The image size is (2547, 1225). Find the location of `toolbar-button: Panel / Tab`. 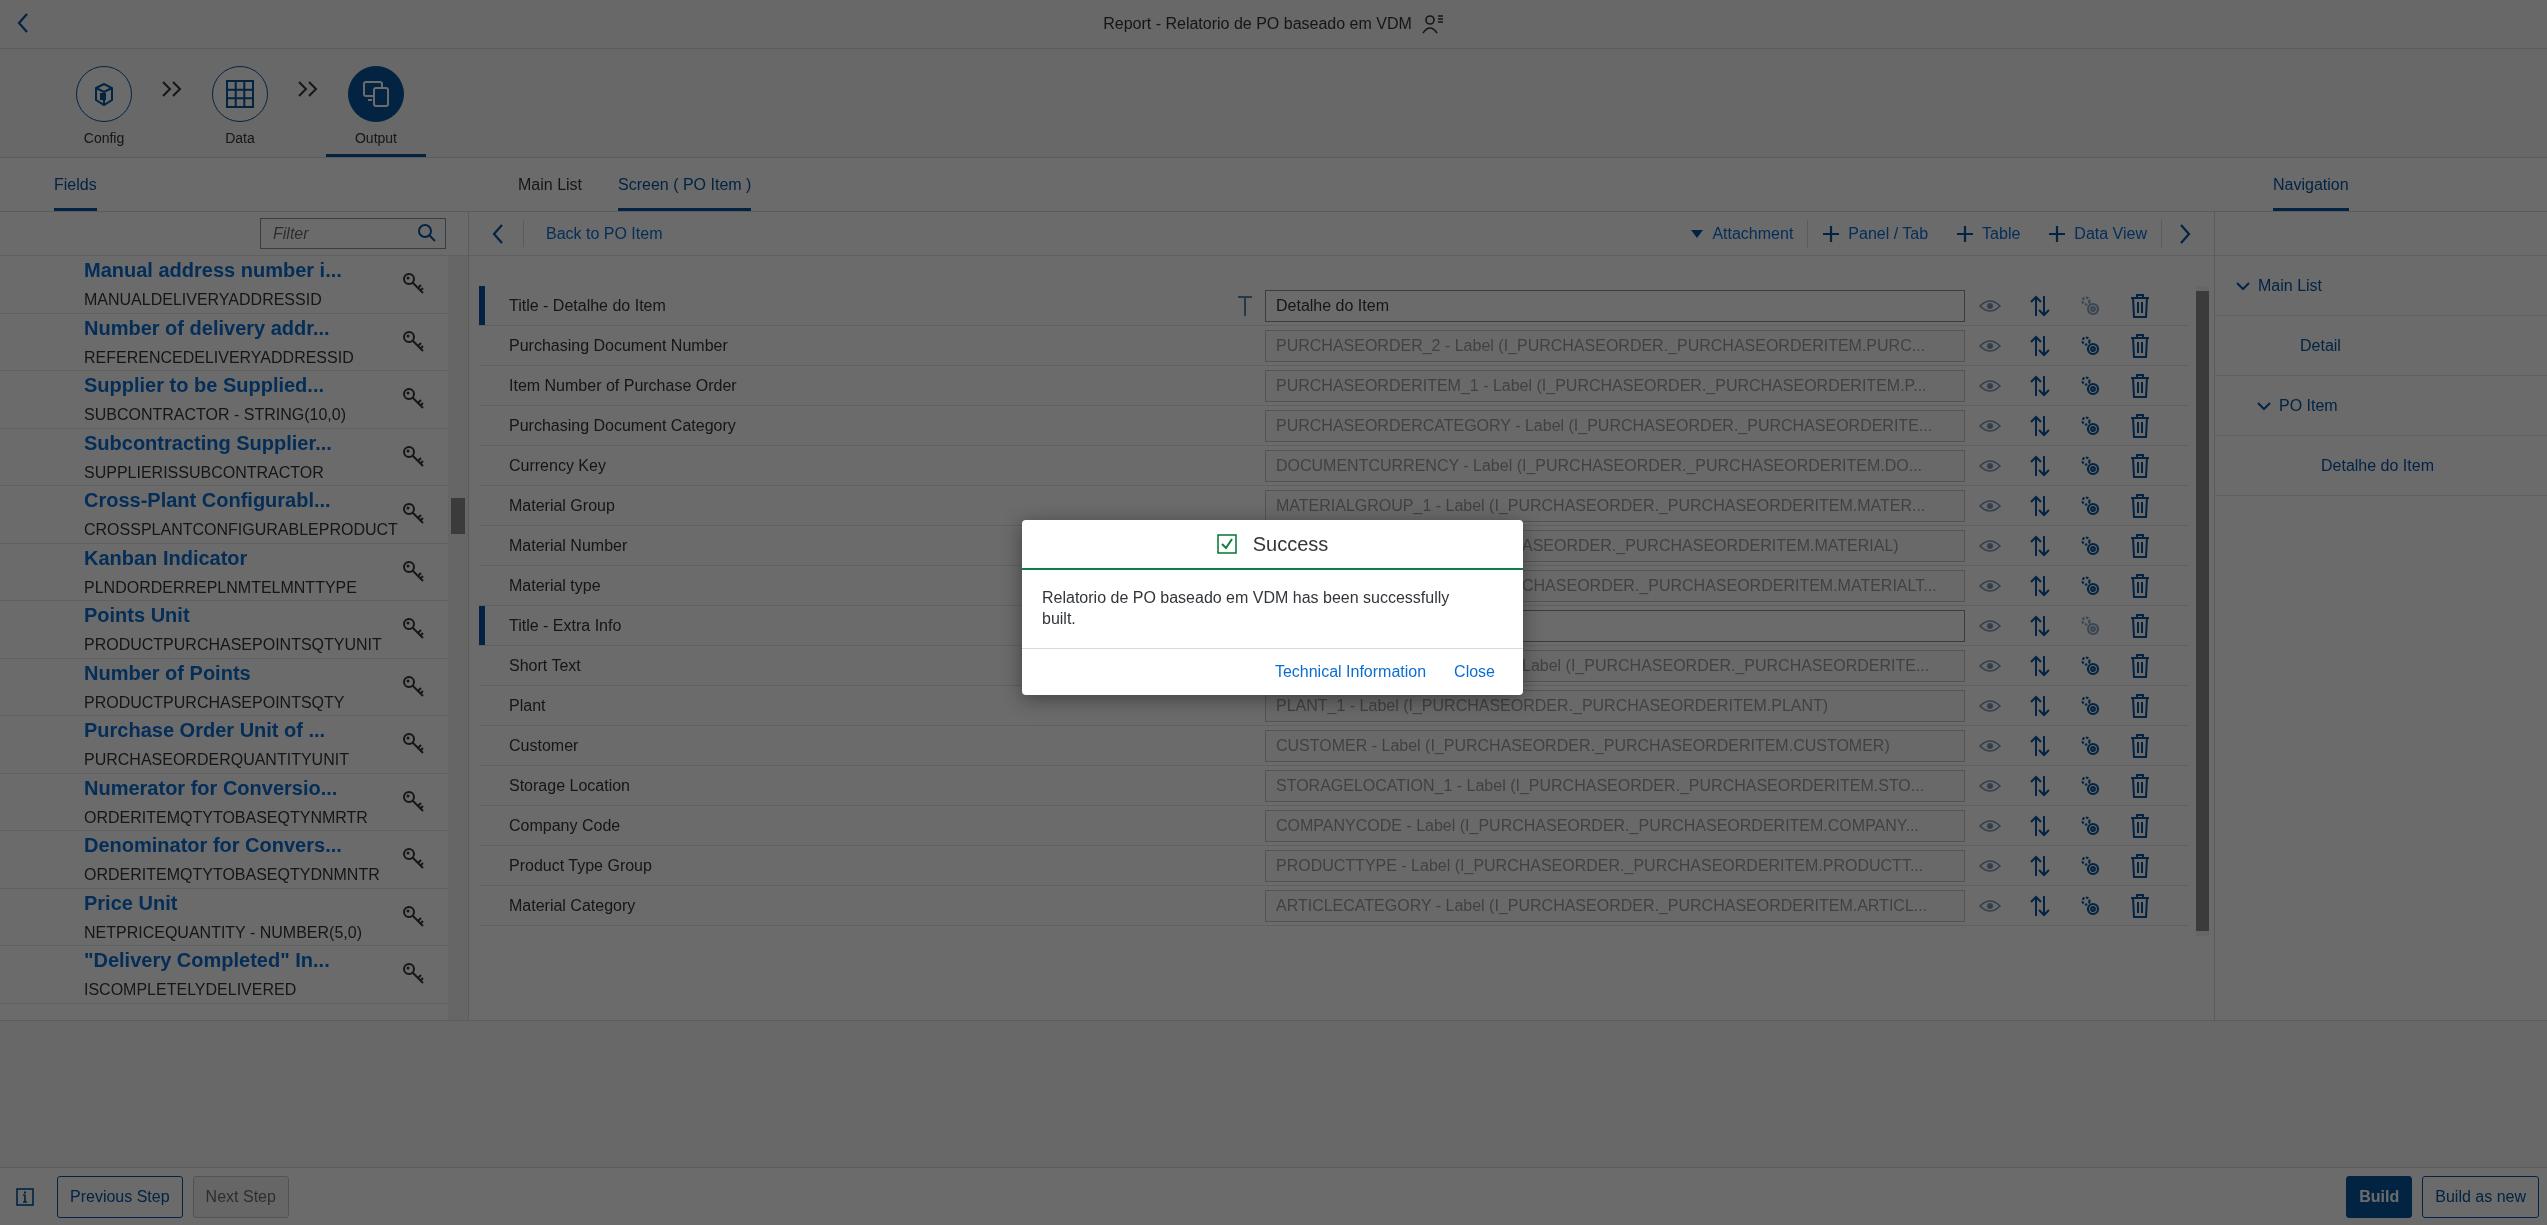

toolbar-button: Panel / Tab is located at coordinates (1875, 233).